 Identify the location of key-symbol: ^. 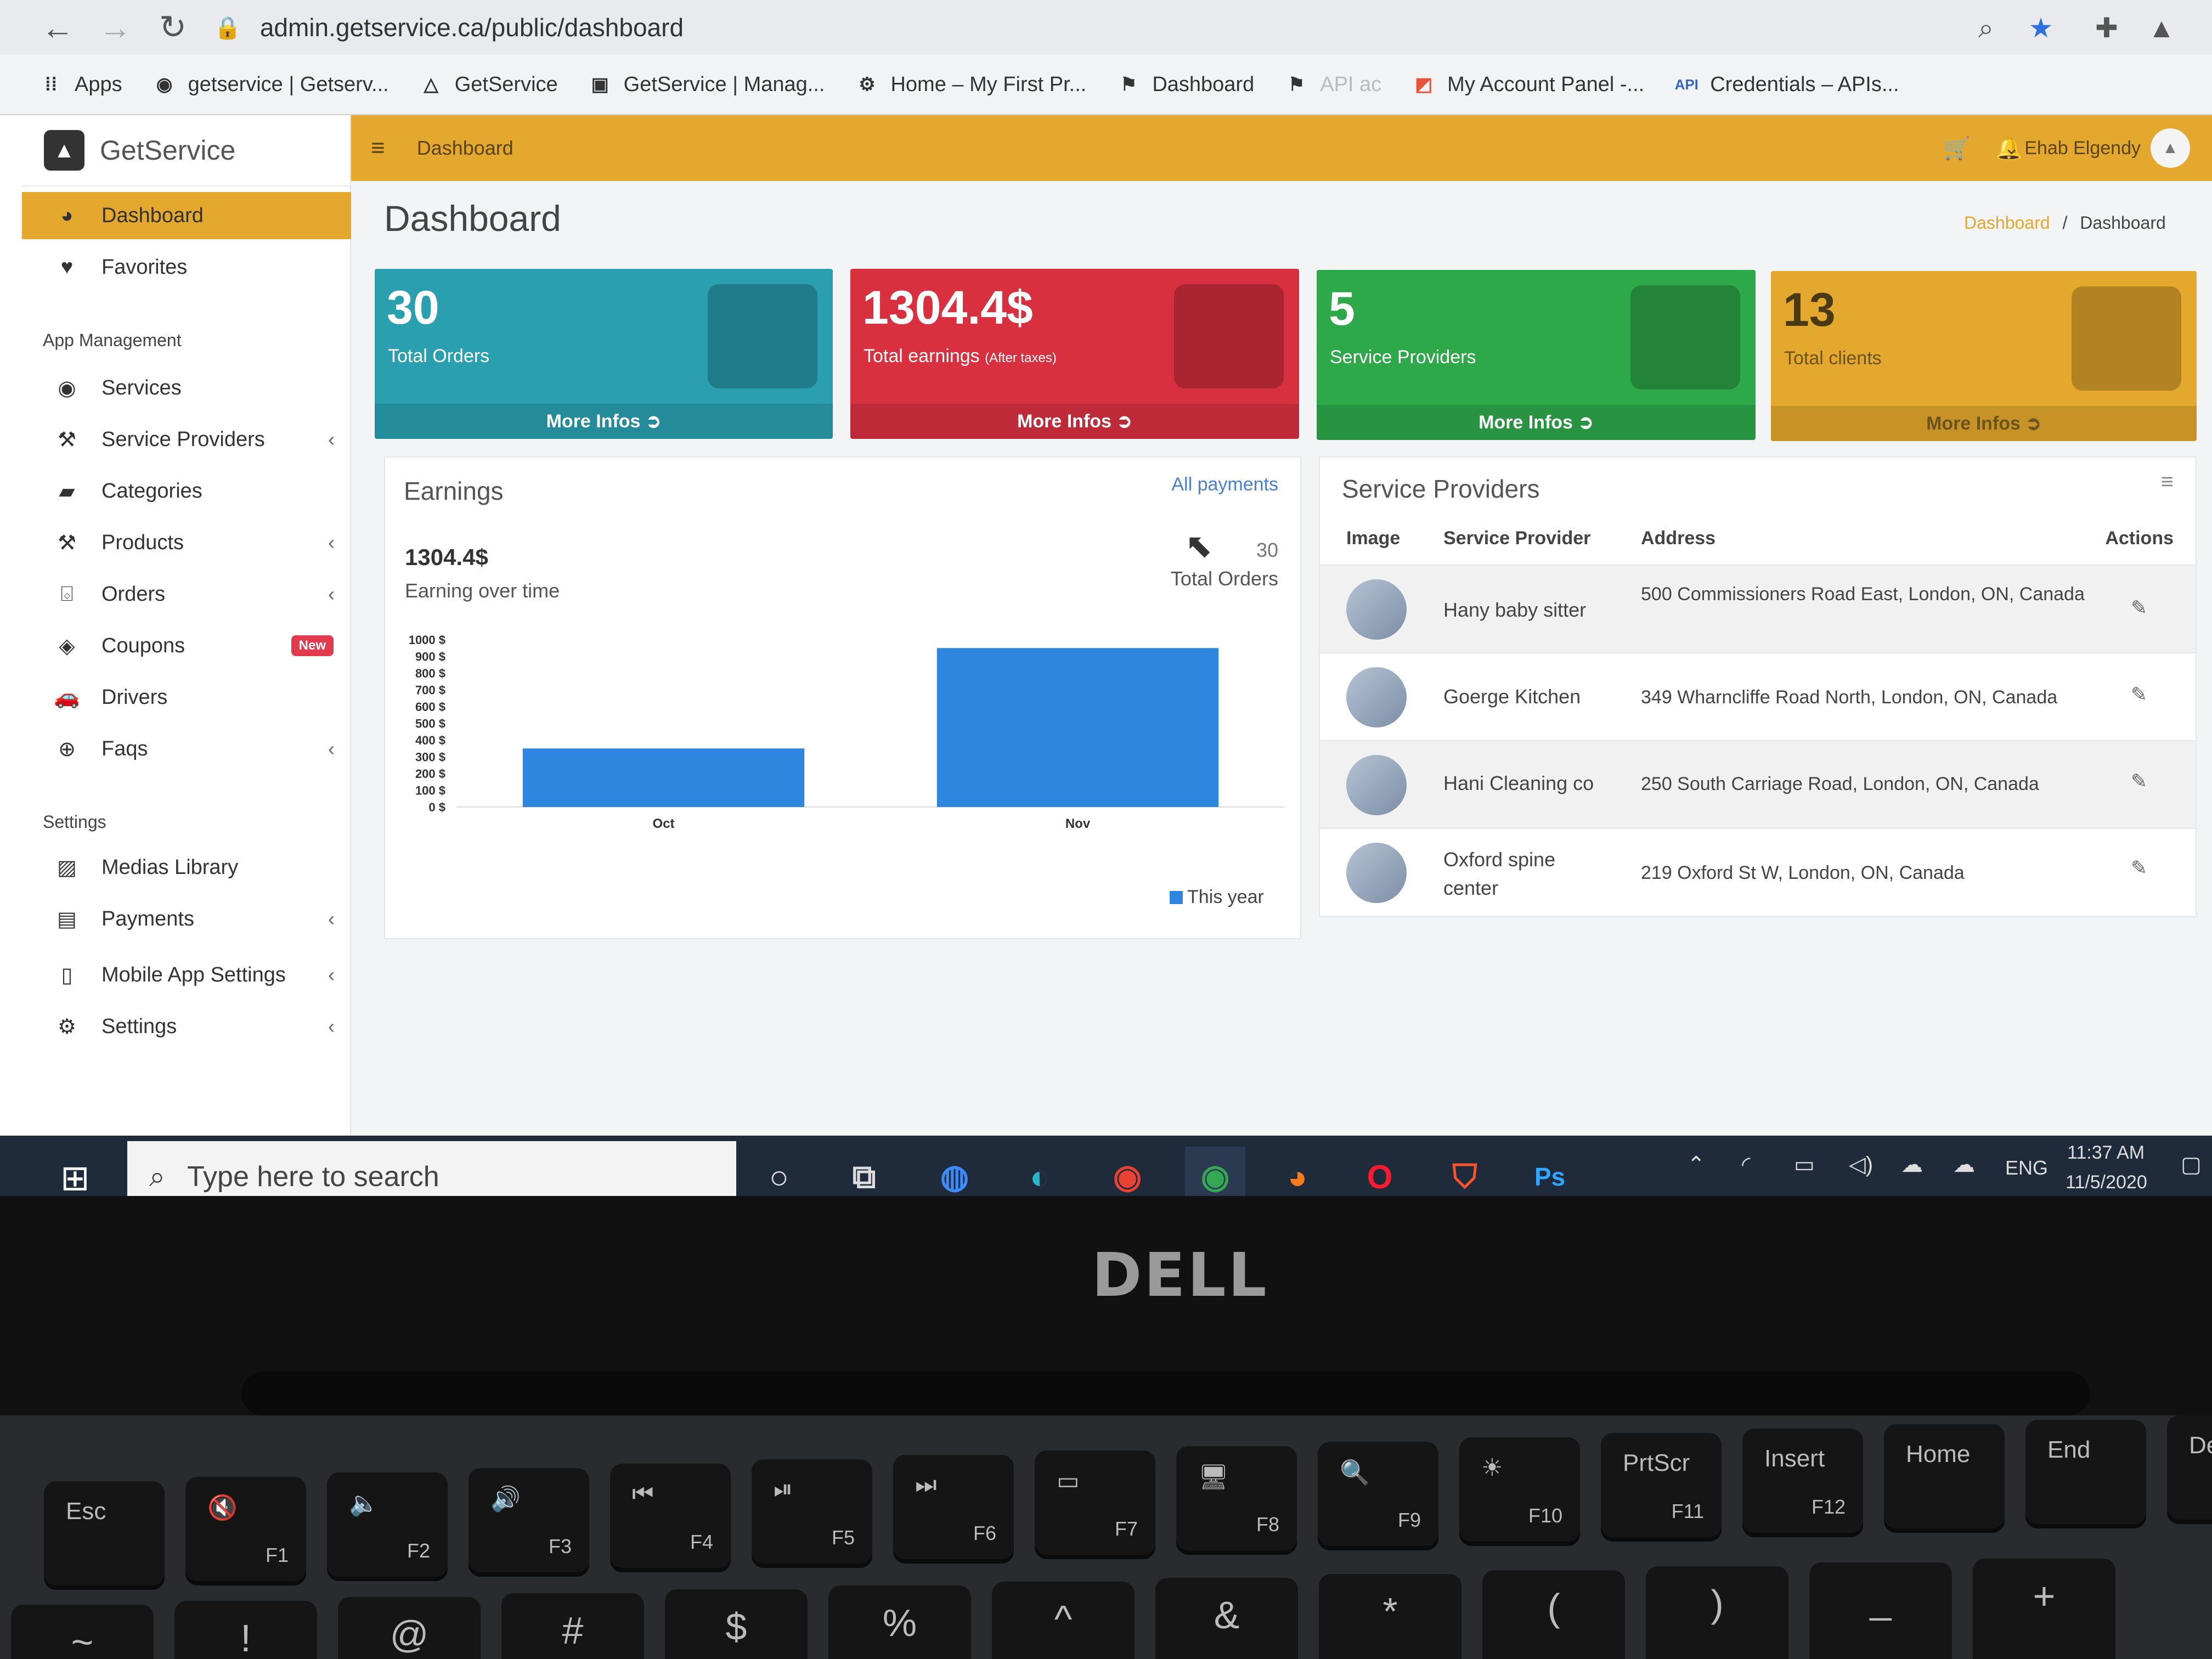
(1063, 1620).